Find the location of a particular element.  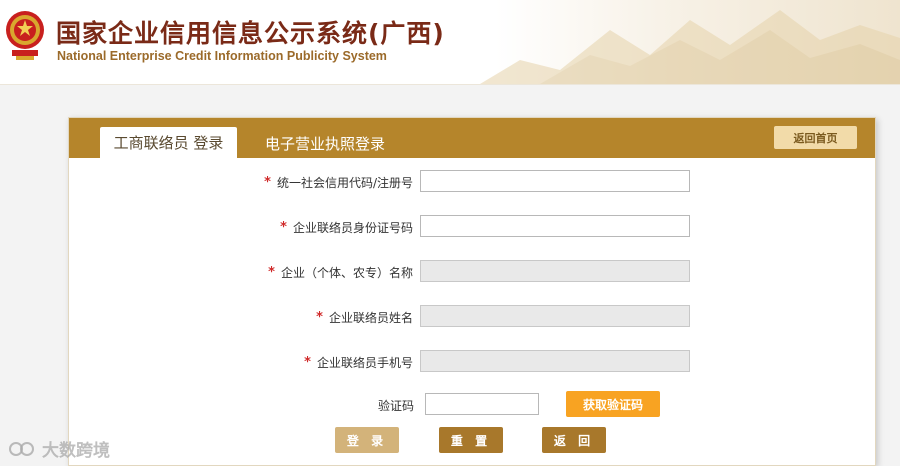

mountain-background is located at coordinates (690, 47).